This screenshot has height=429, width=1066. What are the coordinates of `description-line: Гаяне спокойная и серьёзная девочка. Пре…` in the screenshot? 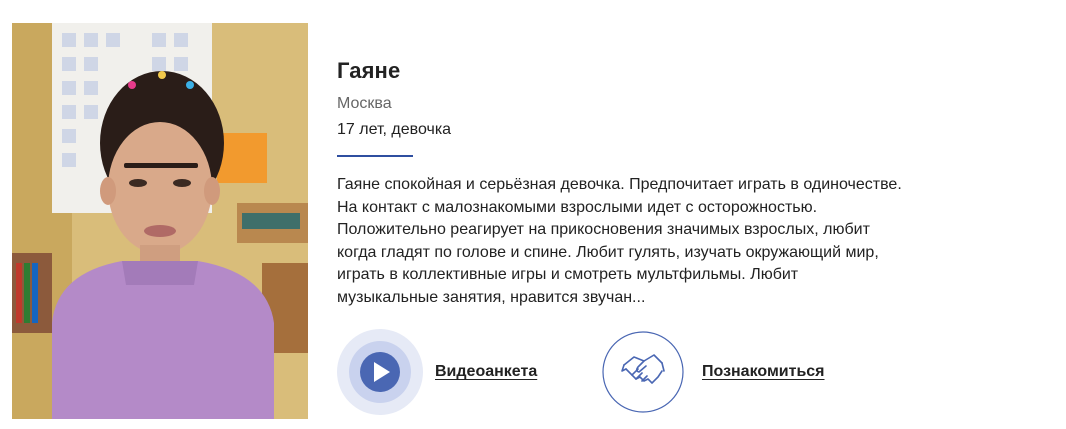 It's located at (619, 184).